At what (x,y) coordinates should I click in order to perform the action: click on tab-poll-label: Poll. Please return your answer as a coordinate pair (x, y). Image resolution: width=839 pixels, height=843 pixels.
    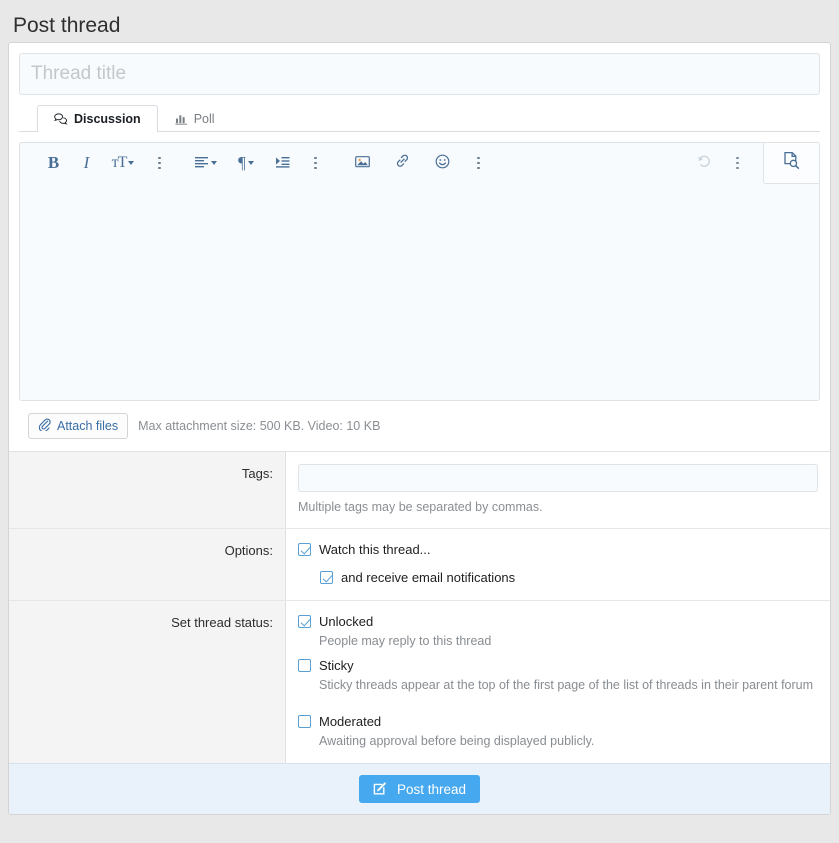
    Looking at the image, I should click on (204, 118).